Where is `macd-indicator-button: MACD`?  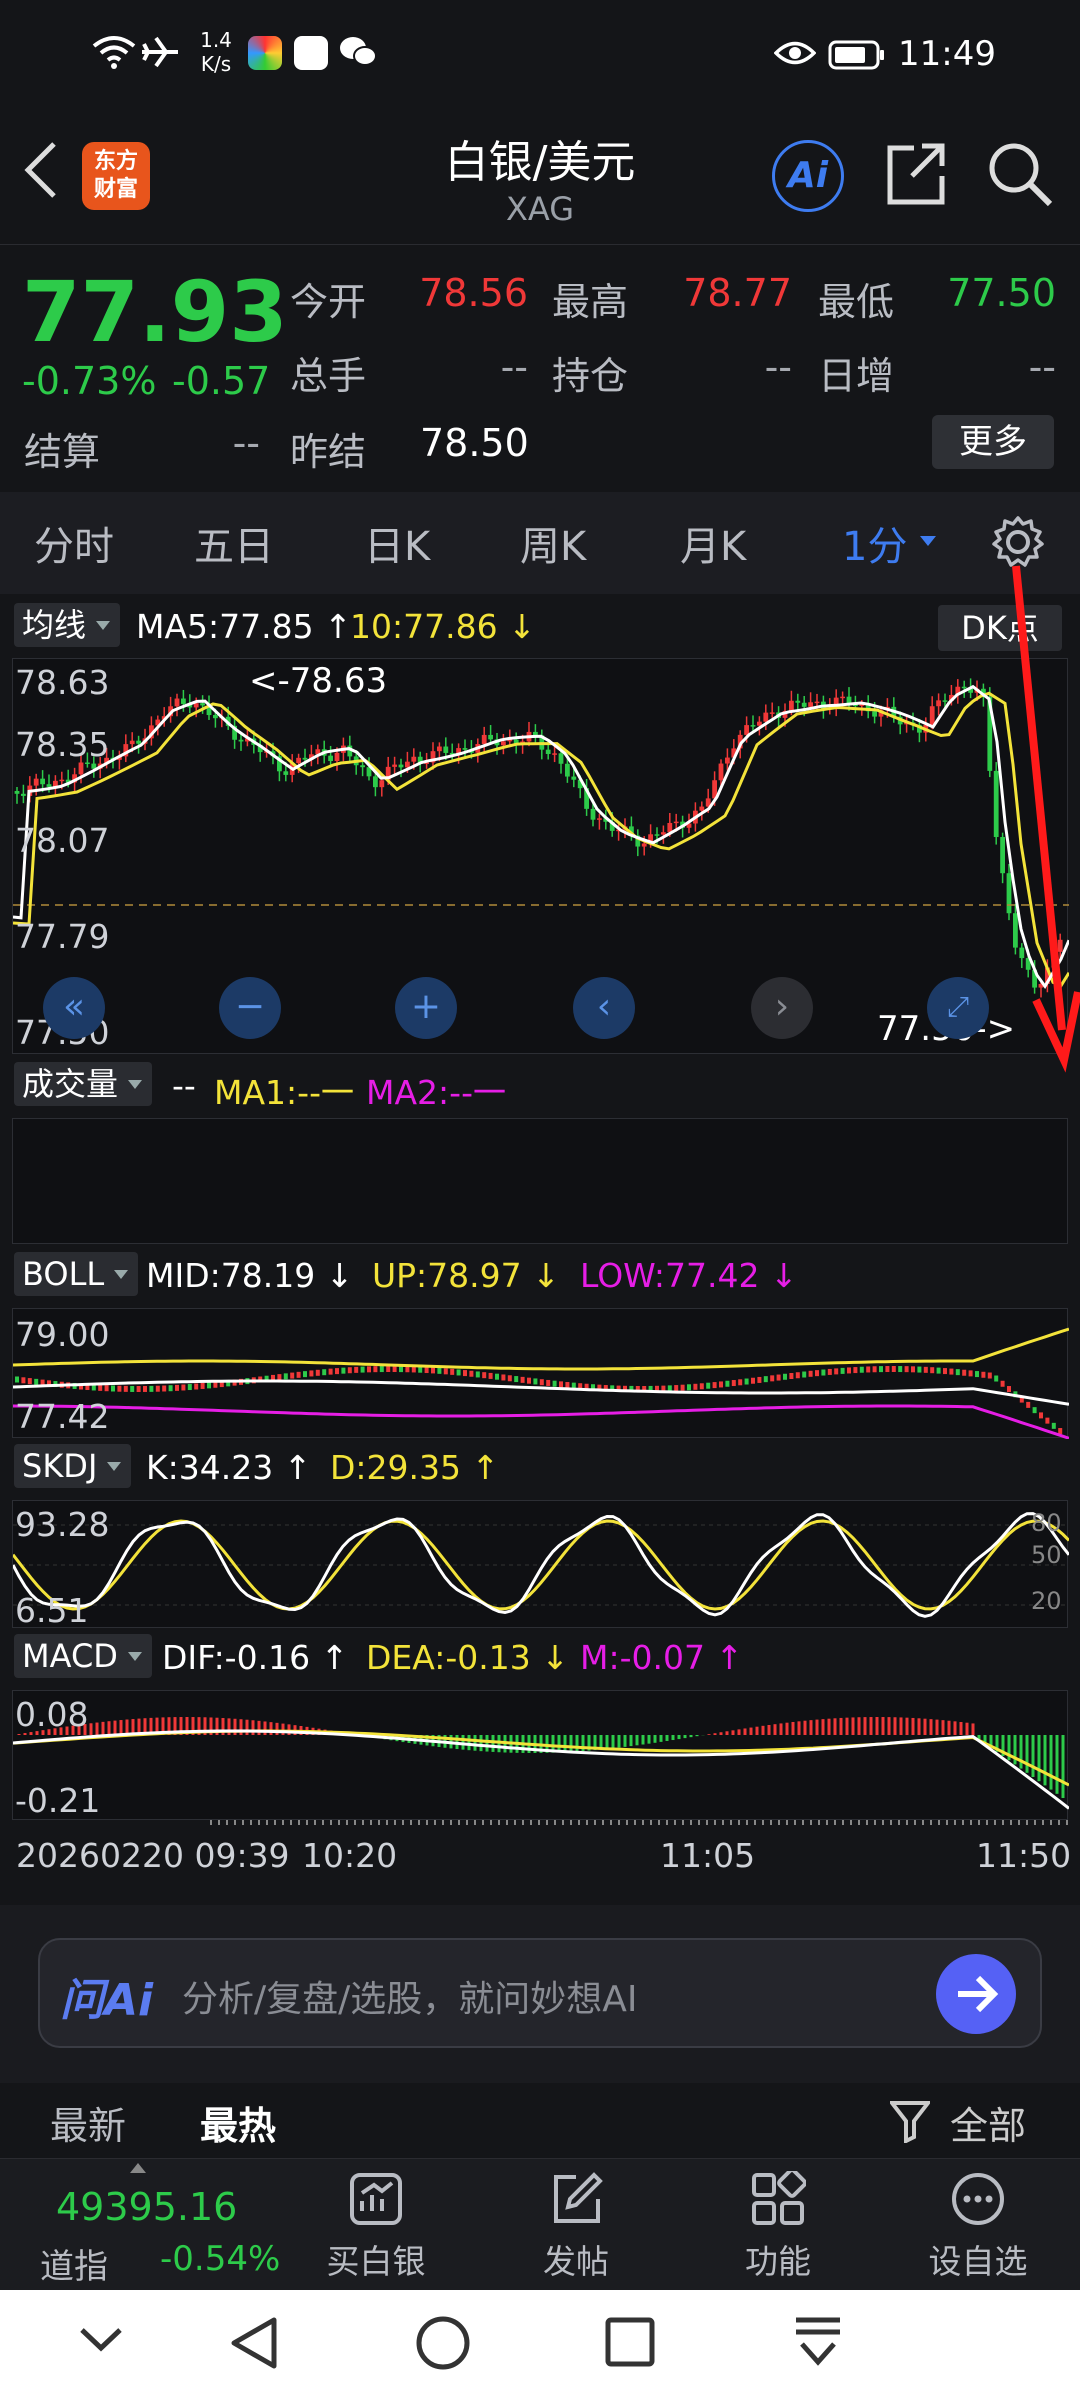 macd-indicator-button: MACD is located at coordinates (83, 1656).